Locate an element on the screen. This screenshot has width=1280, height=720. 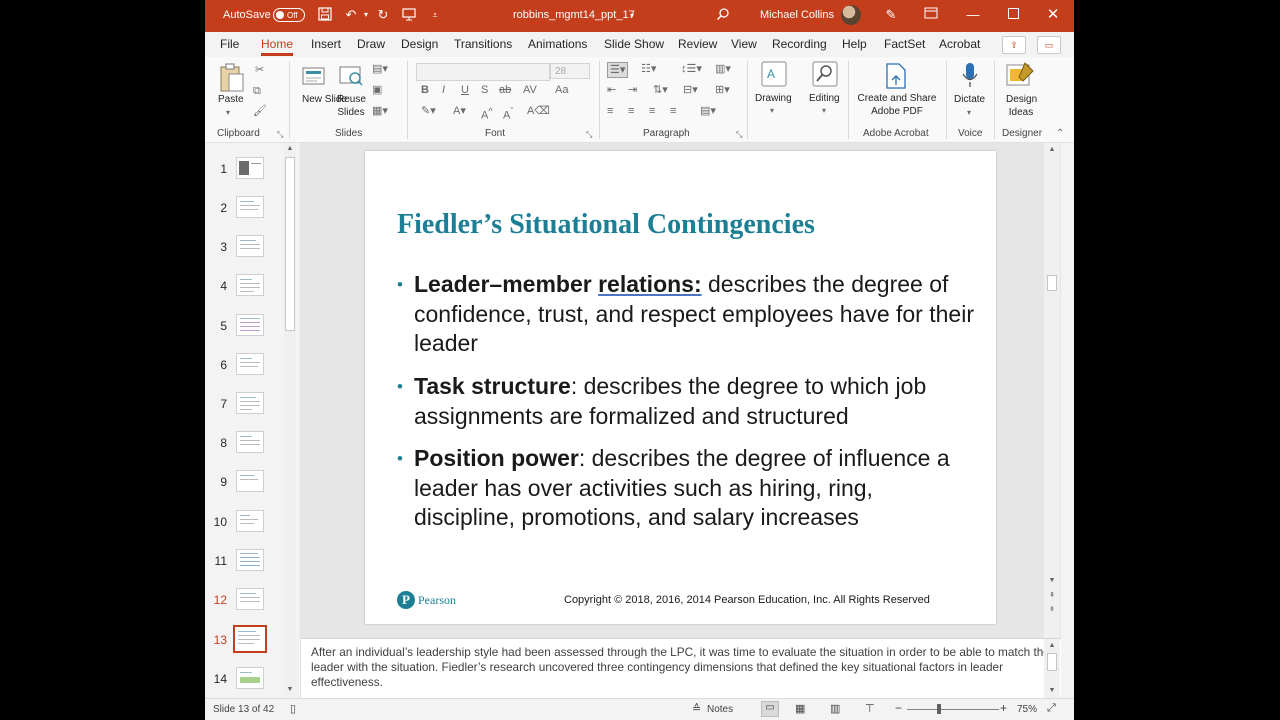
tab-review: Review is located at coordinates (697, 44).